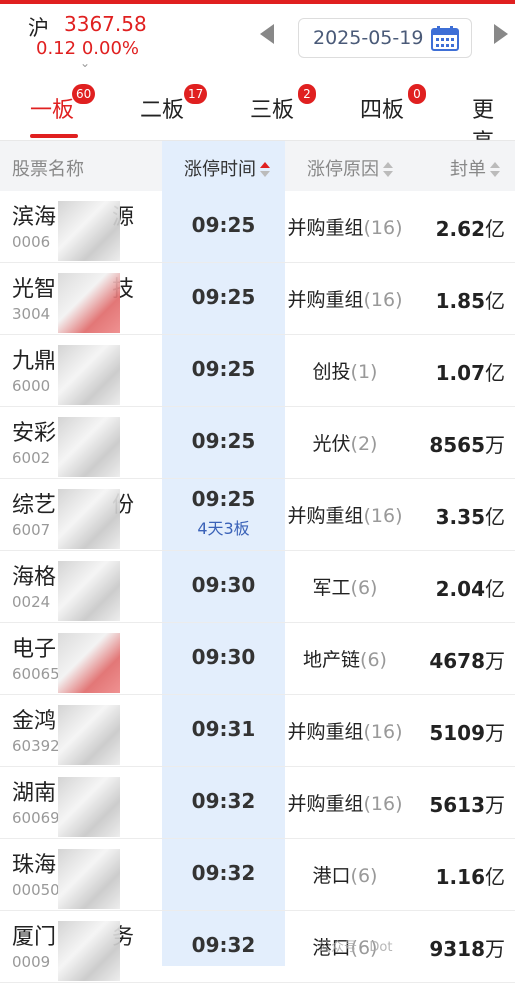 This screenshot has width=515, height=983. What do you see at coordinates (48, 169) in the screenshot?
I see `col-stock-name: 股票名称` at bounding box center [48, 169].